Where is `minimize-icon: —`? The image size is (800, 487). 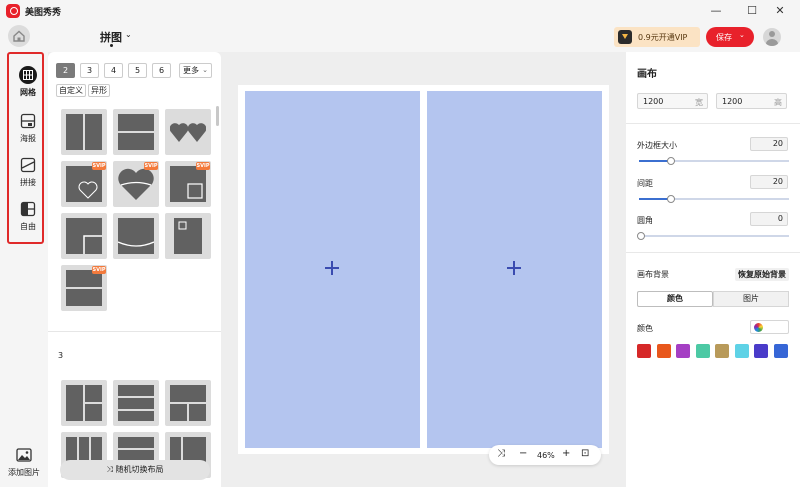
minimize-icon: — is located at coordinates (716, 11).